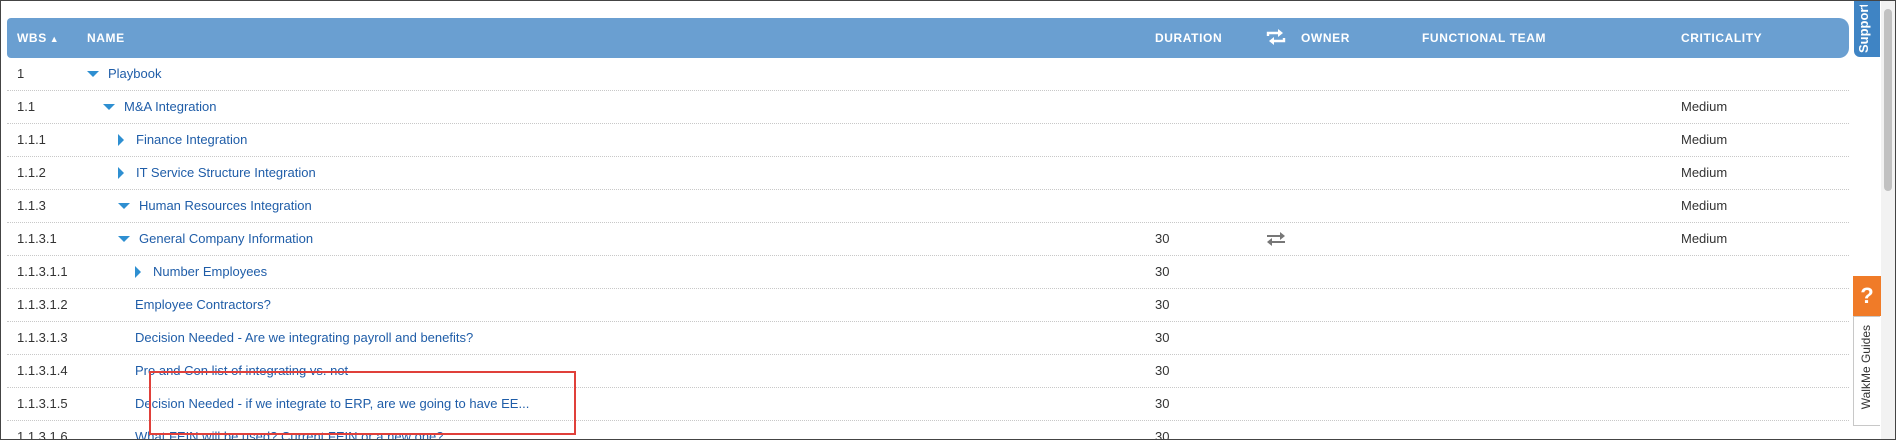 The height and width of the screenshot is (440, 1896). Describe the element at coordinates (37, 238) in the screenshot. I see `wbs-cell: 1.1.3.1` at that location.